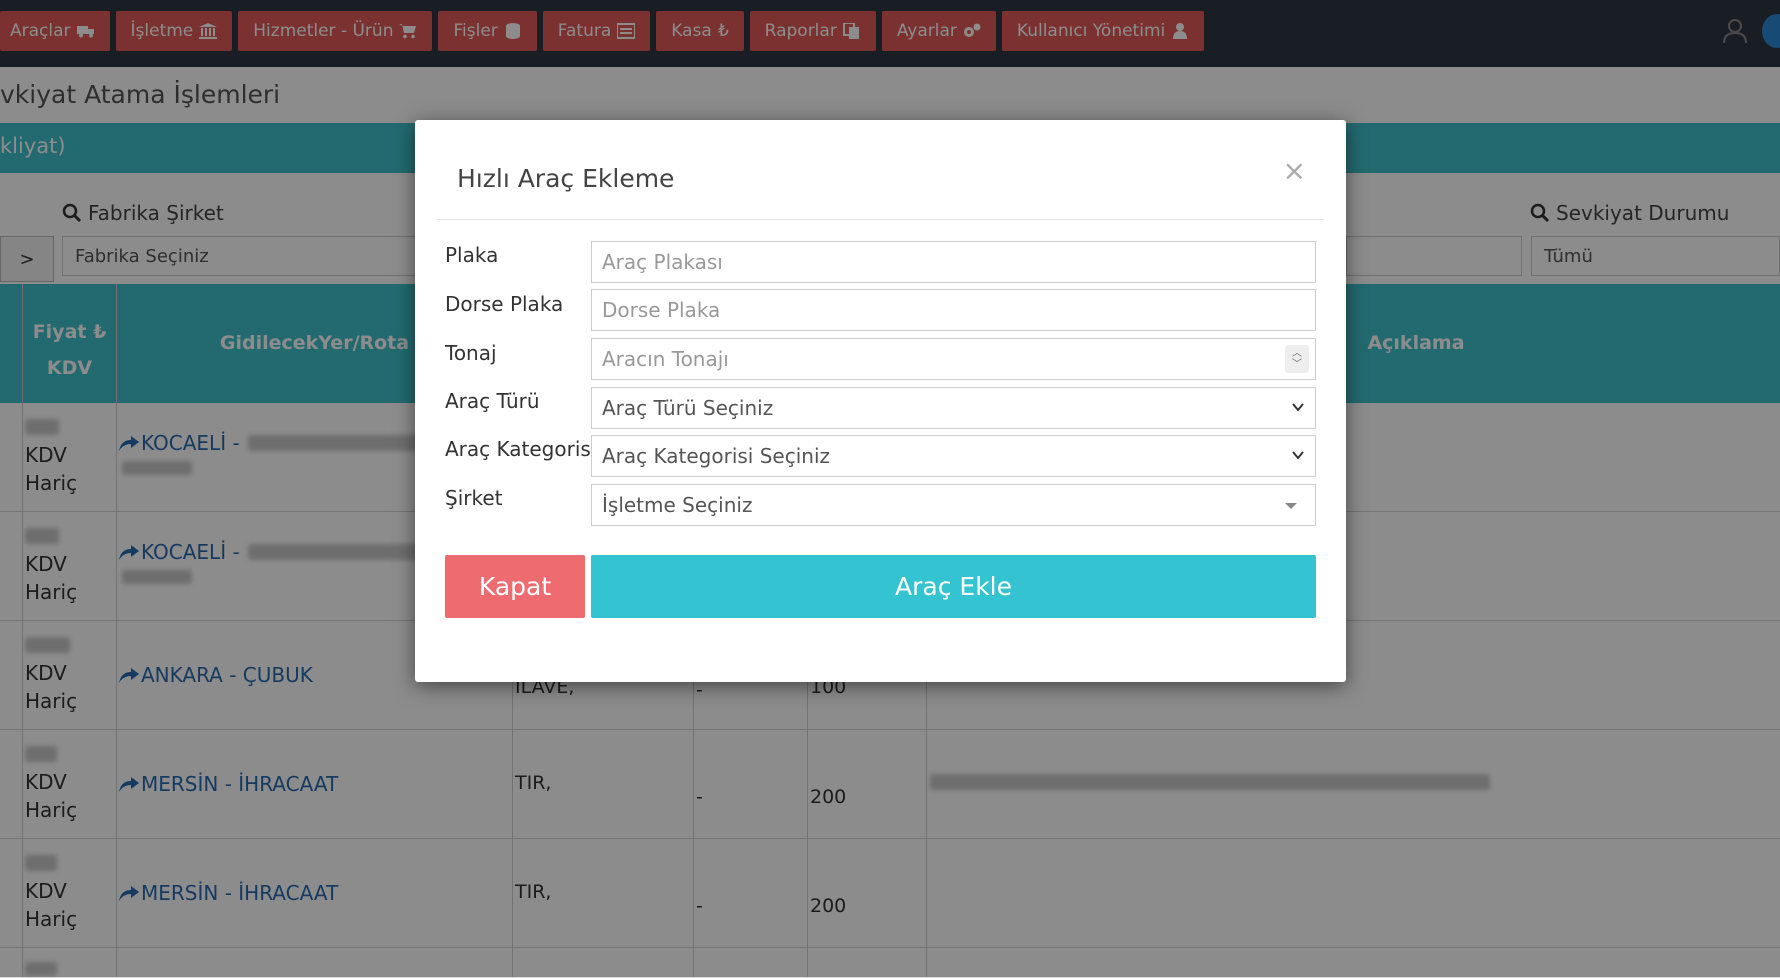  I want to click on tonaj-input: Aracın Tonajı ︿ ﹀, so click(953, 359).